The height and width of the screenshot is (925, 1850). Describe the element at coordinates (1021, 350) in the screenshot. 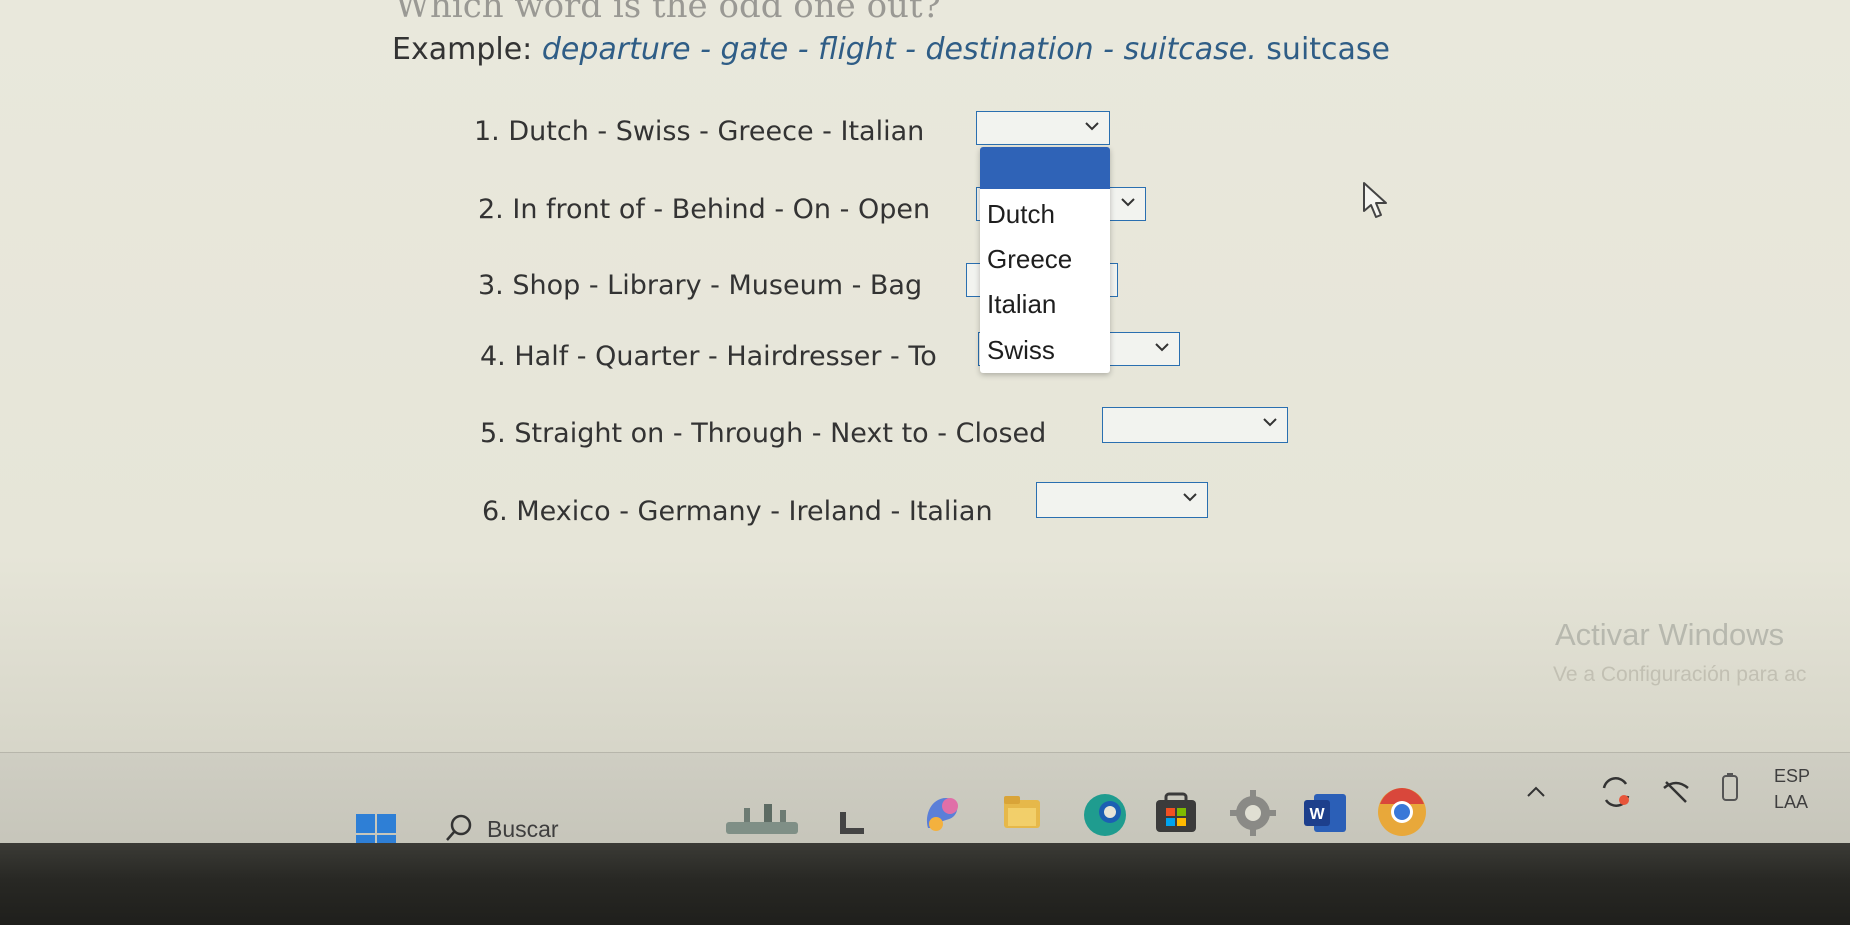

I see `dropdown-option-swiss: Swiss` at that location.